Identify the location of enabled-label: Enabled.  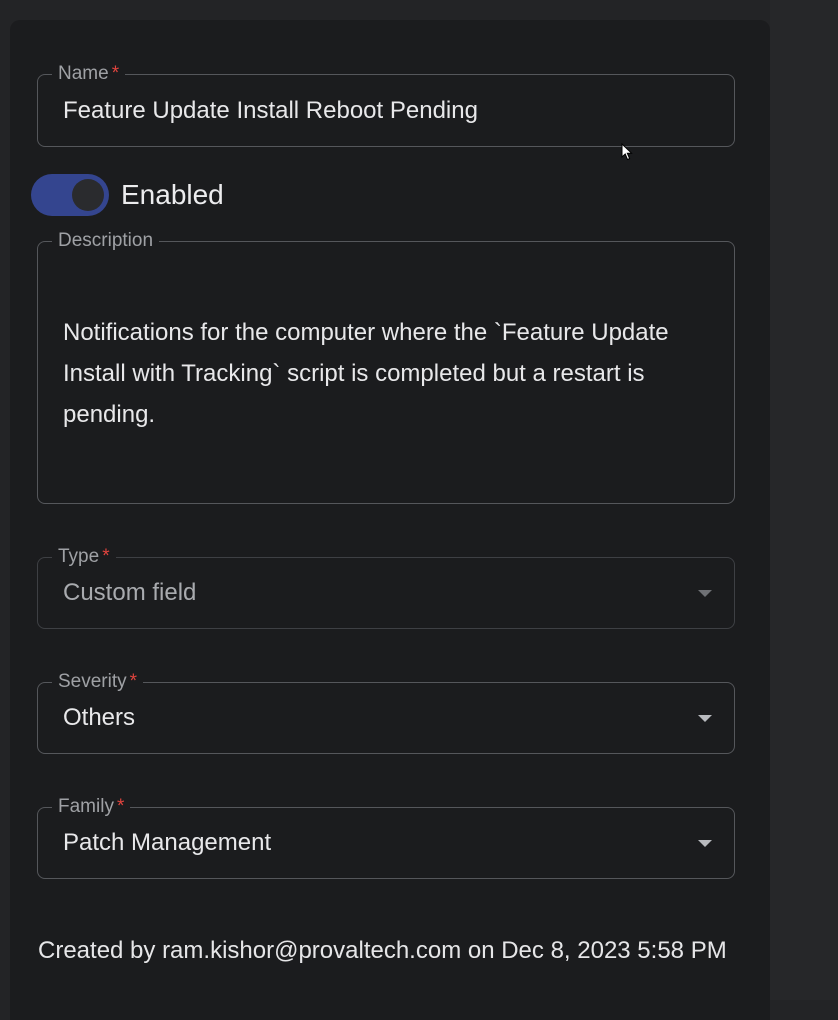
(172, 194).